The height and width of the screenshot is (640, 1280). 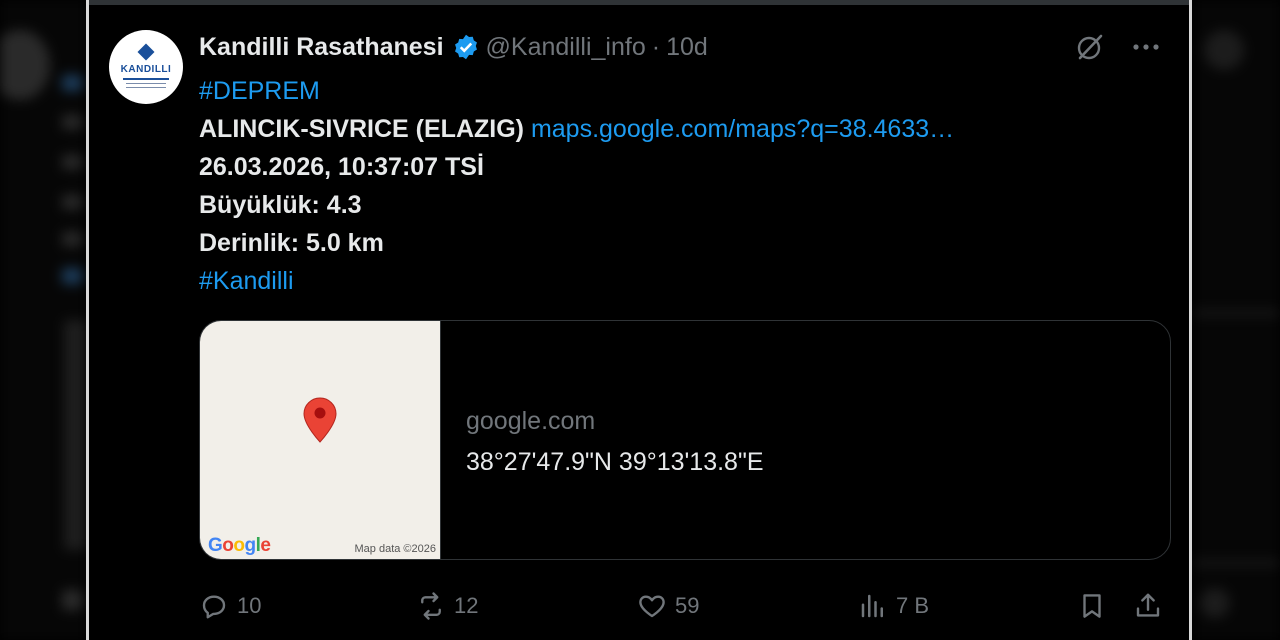 What do you see at coordinates (25, 65) in the screenshot?
I see `blurred-avatar` at bounding box center [25, 65].